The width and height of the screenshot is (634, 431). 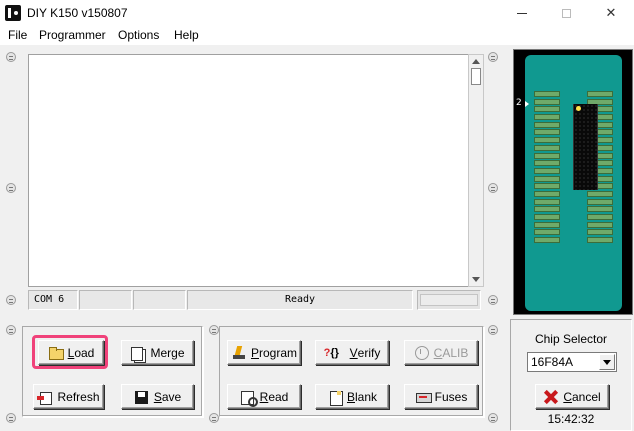 I want to click on chevron-down-icon, so click(x=607, y=362).